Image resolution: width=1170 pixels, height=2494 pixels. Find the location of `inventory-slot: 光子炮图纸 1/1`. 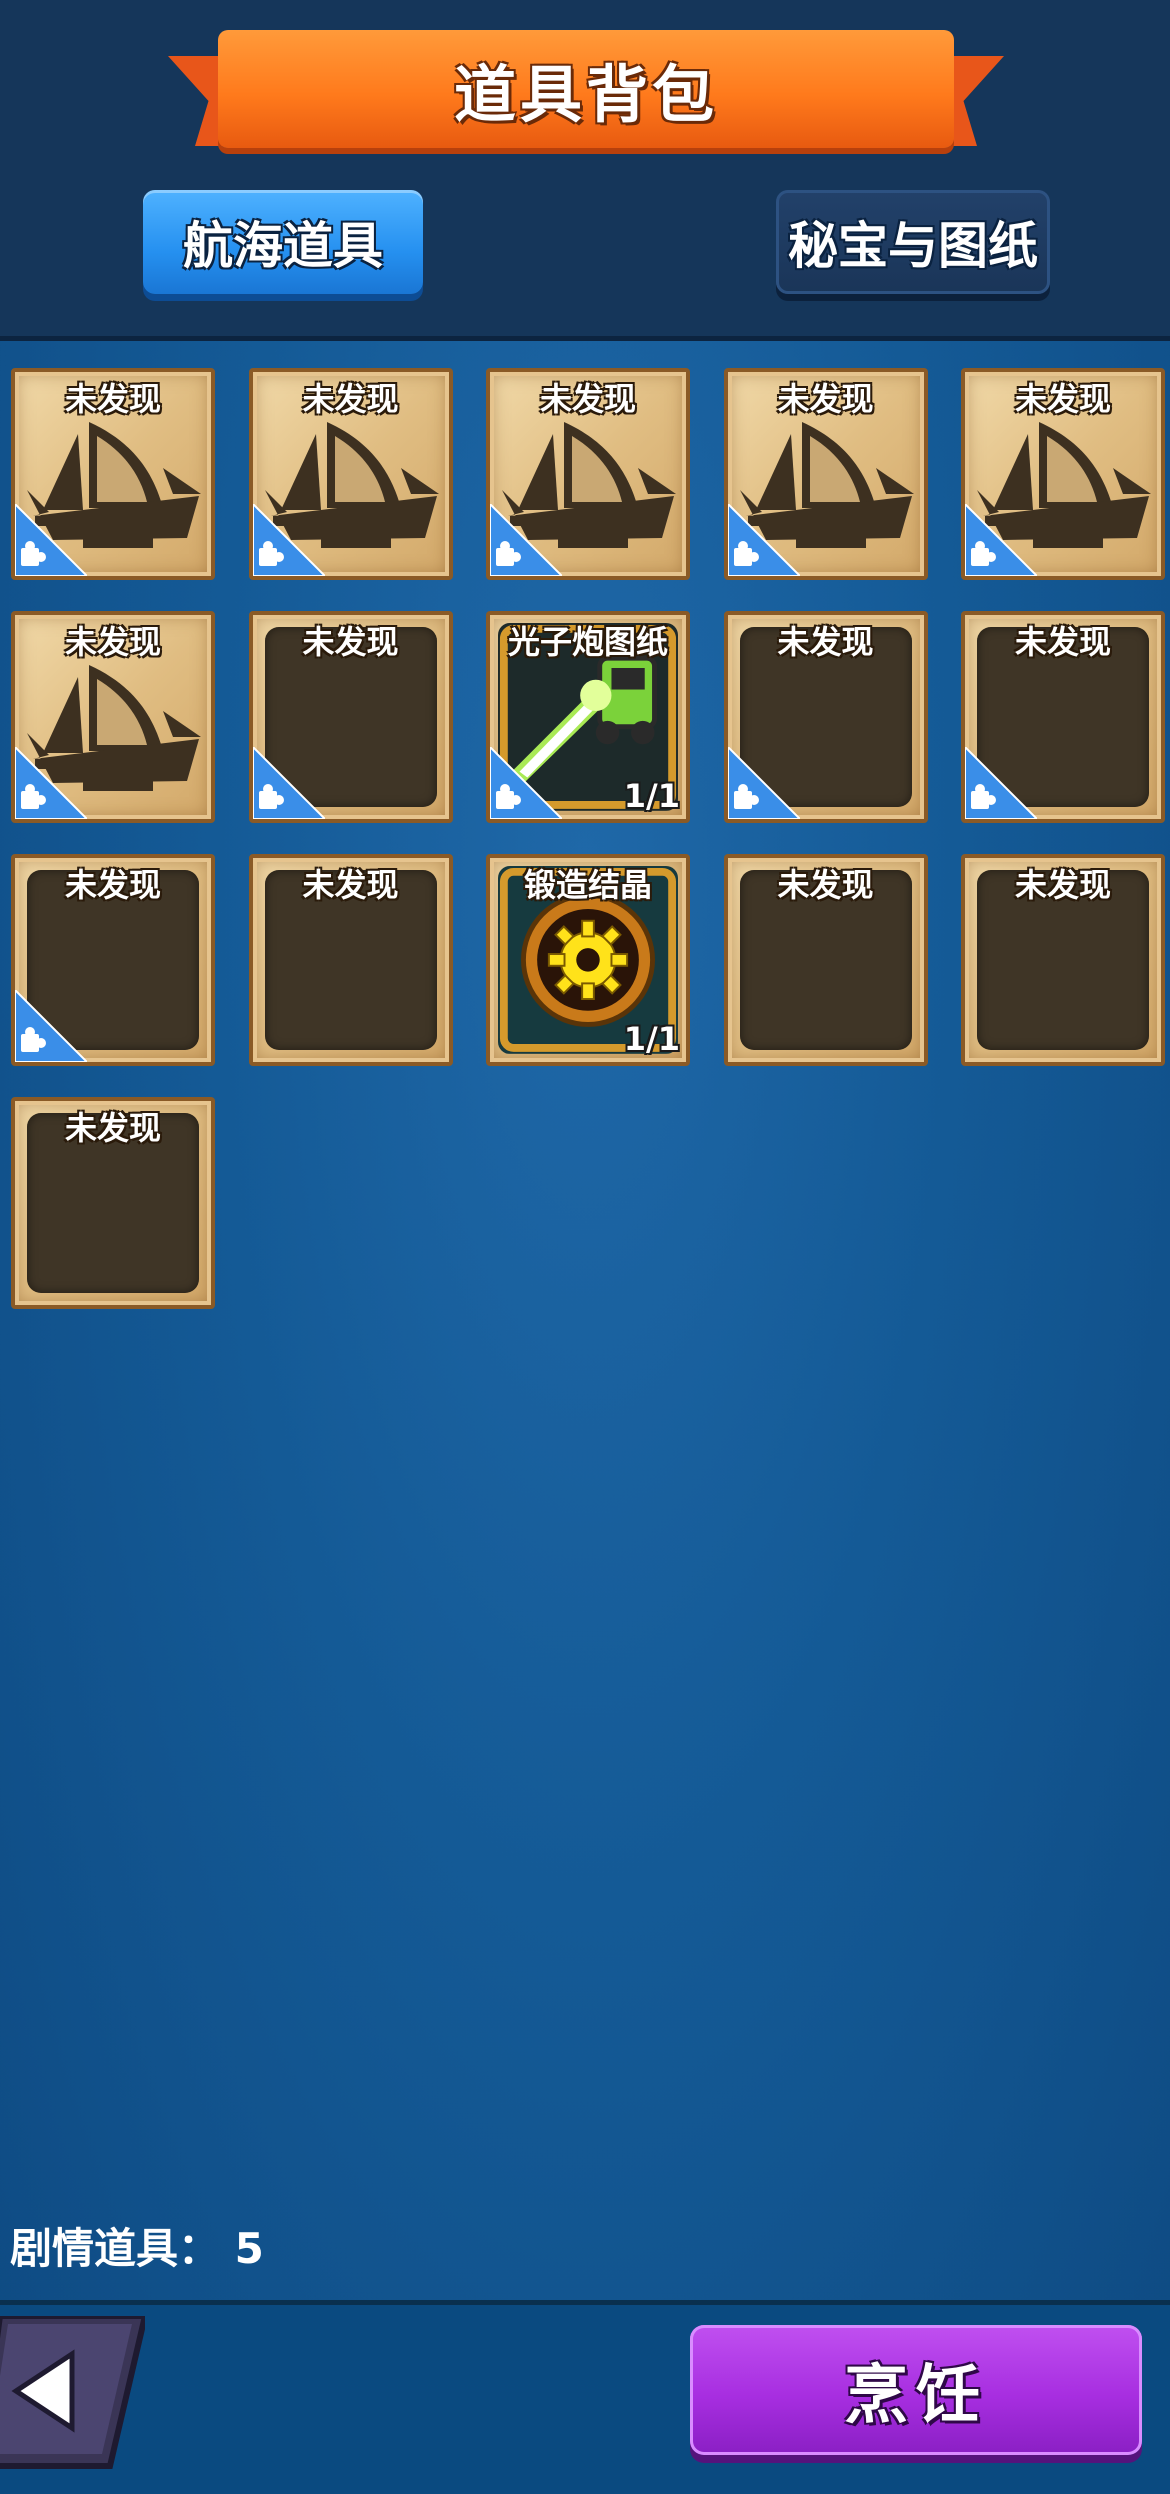

inventory-slot: 光子炮图纸 1/1 is located at coordinates (588, 717).